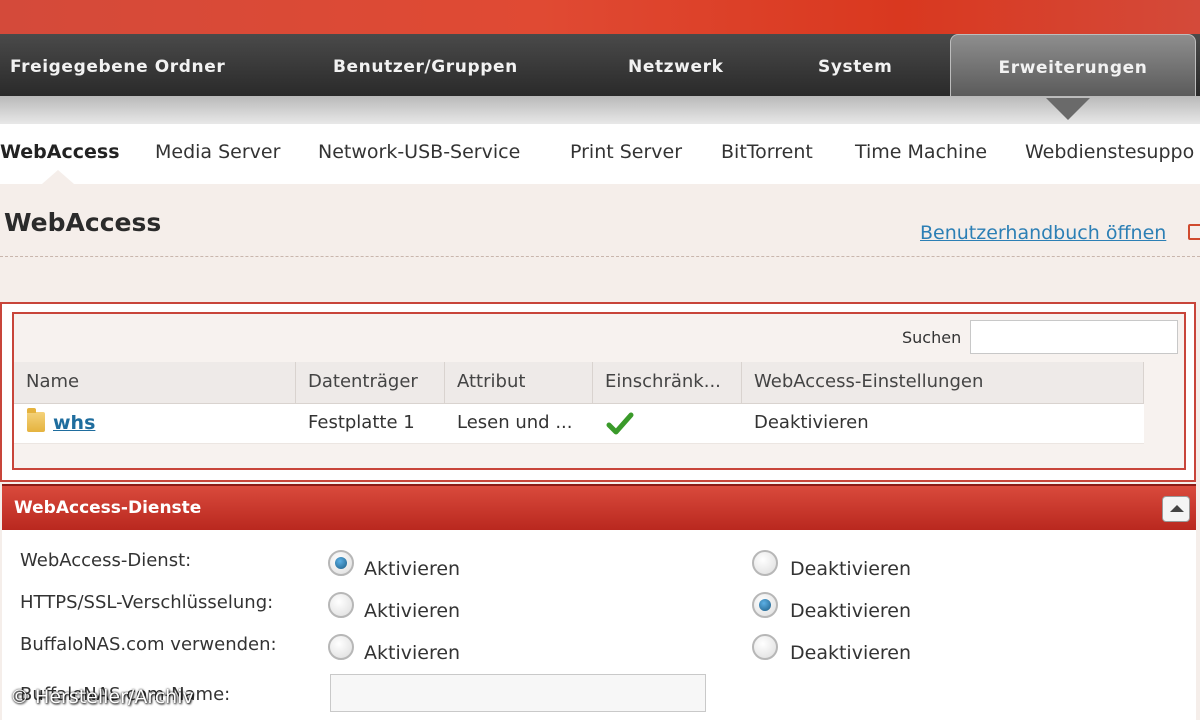  What do you see at coordinates (341, 563) in the screenshot?
I see `webaccess-service-enable-radio` at bounding box center [341, 563].